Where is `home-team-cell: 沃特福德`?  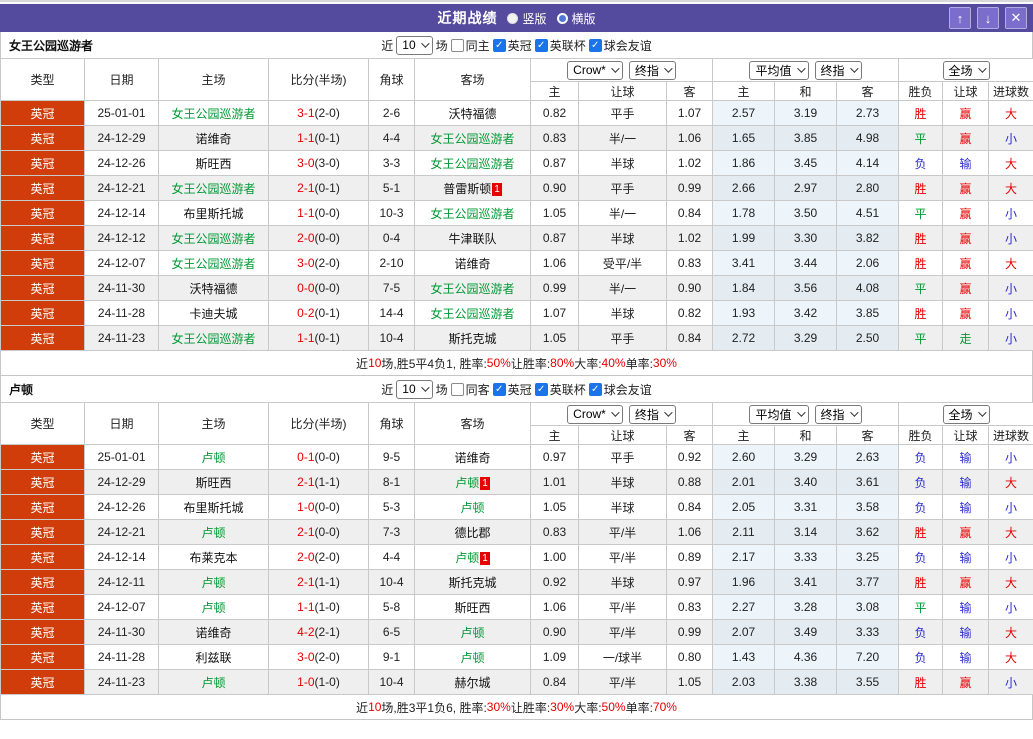
home-team-cell: 沃特福德 is located at coordinates (213, 288).